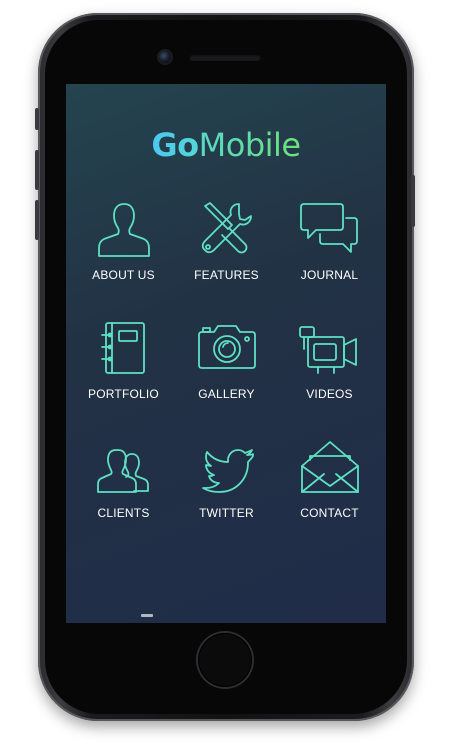 This screenshot has width=450, height=748. Describe the element at coordinates (226, 275) in the screenshot. I see `menu-item-label: FEATURES` at that location.